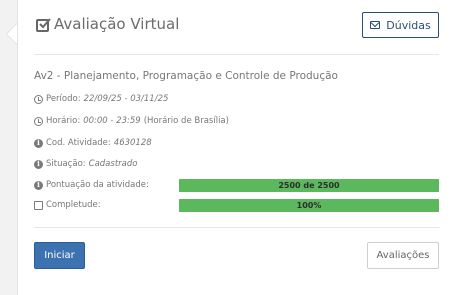  I want to click on time-value: 00:00 - 23:59, so click(112, 121).